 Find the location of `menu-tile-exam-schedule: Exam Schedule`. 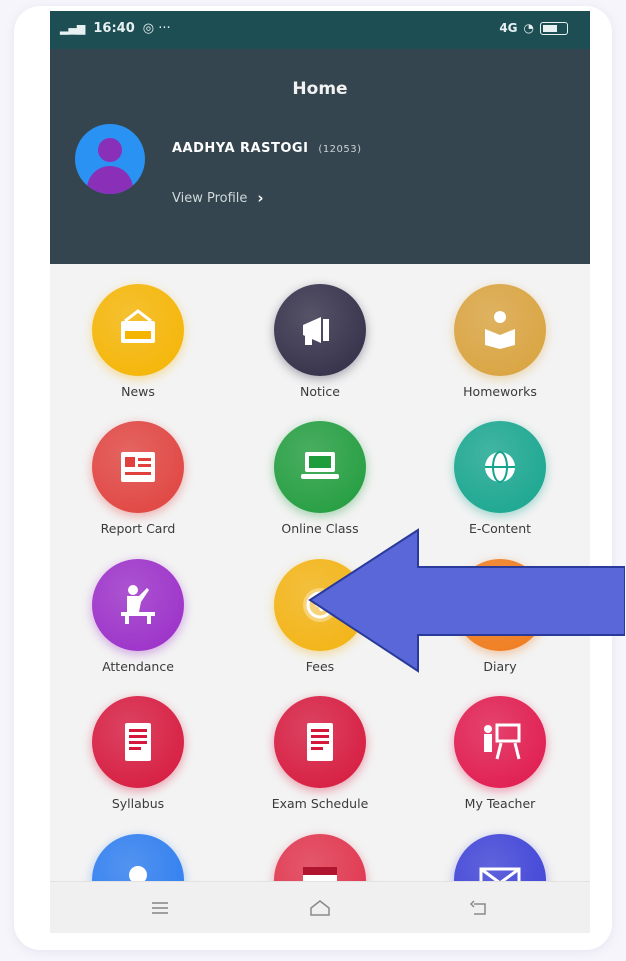

menu-tile-exam-schedule: Exam Schedule is located at coordinates (320, 753).